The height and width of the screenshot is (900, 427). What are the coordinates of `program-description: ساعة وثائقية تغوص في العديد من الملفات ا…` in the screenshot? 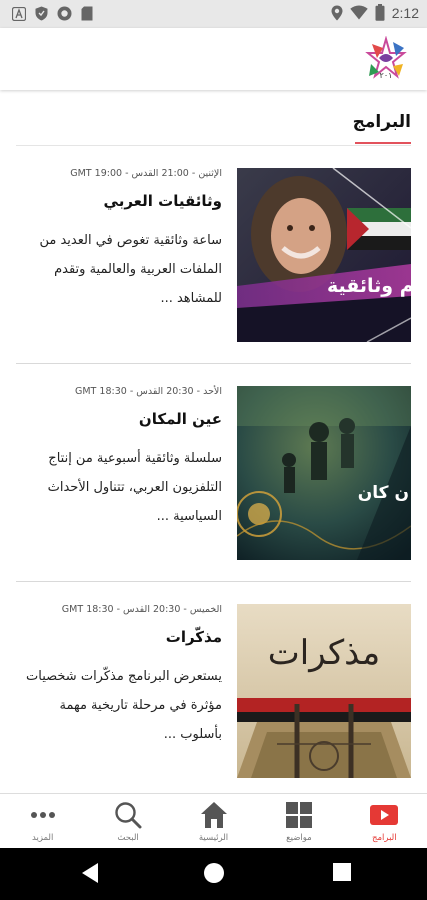 It's located at (130, 269).